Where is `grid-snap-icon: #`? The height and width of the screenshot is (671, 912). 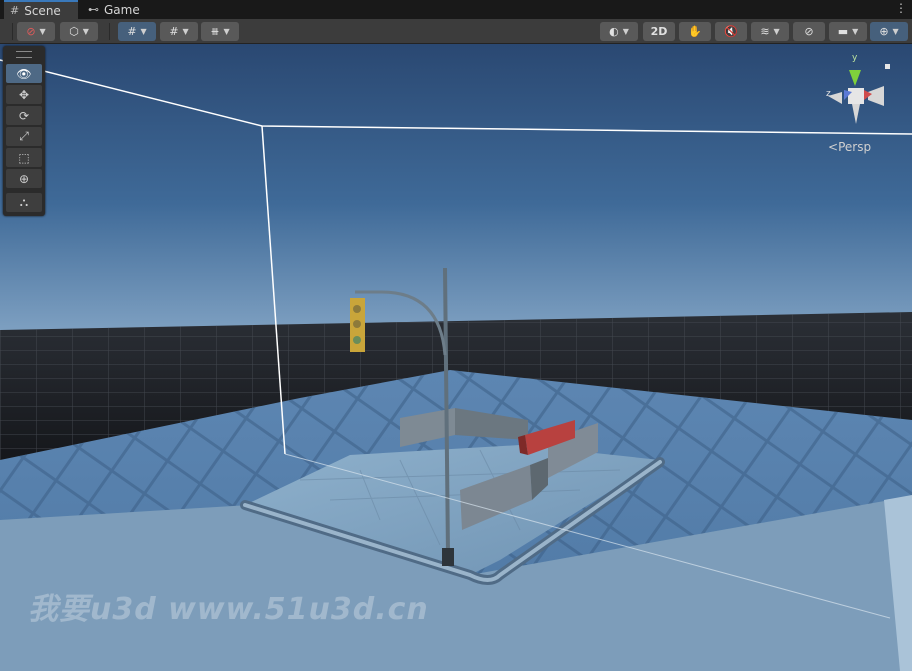 grid-snap-icon: # is located at coordinates (132, 31).